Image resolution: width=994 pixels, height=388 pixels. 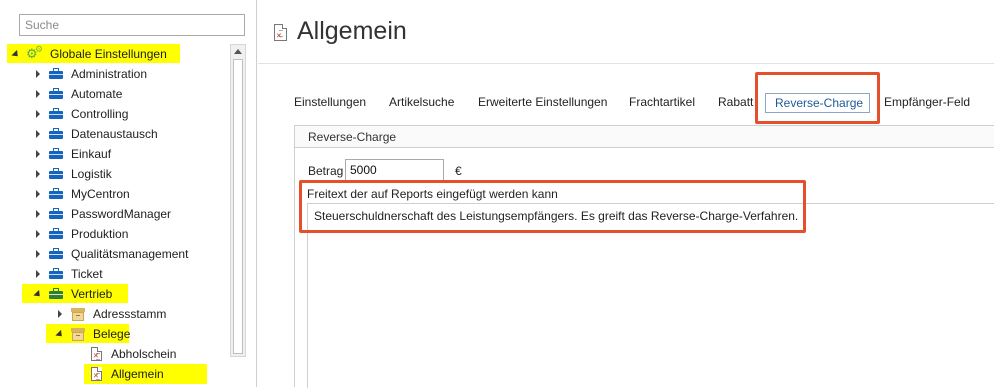 I want to click on tree-node-label: Automate, so click(x=97, y=94).